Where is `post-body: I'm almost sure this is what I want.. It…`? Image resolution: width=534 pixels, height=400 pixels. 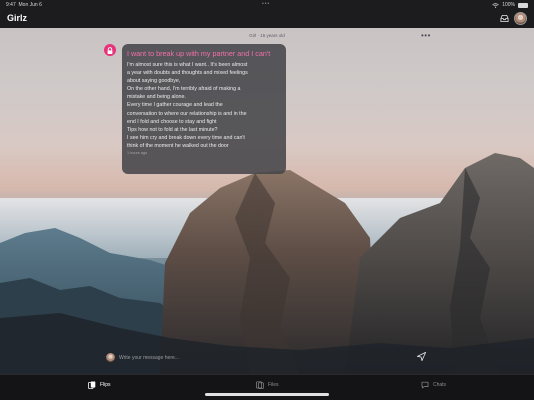
post-body: I'm almost sure this is what I want.. It… is located at coordinates (204, 105).